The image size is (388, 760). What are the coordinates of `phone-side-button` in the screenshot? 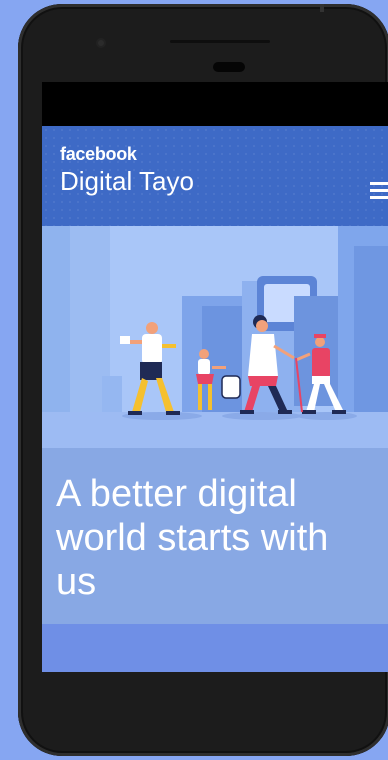 It's located at (322, 8).